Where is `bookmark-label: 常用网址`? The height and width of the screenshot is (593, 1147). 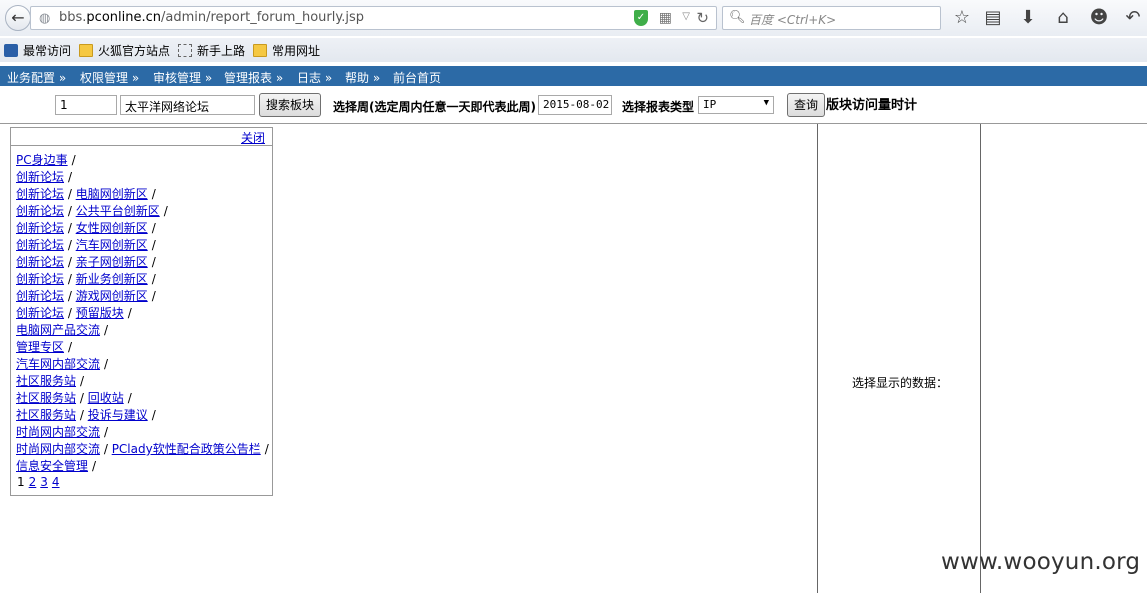 bookmark-label: 常用网址 is located at coordinates (296, 51).